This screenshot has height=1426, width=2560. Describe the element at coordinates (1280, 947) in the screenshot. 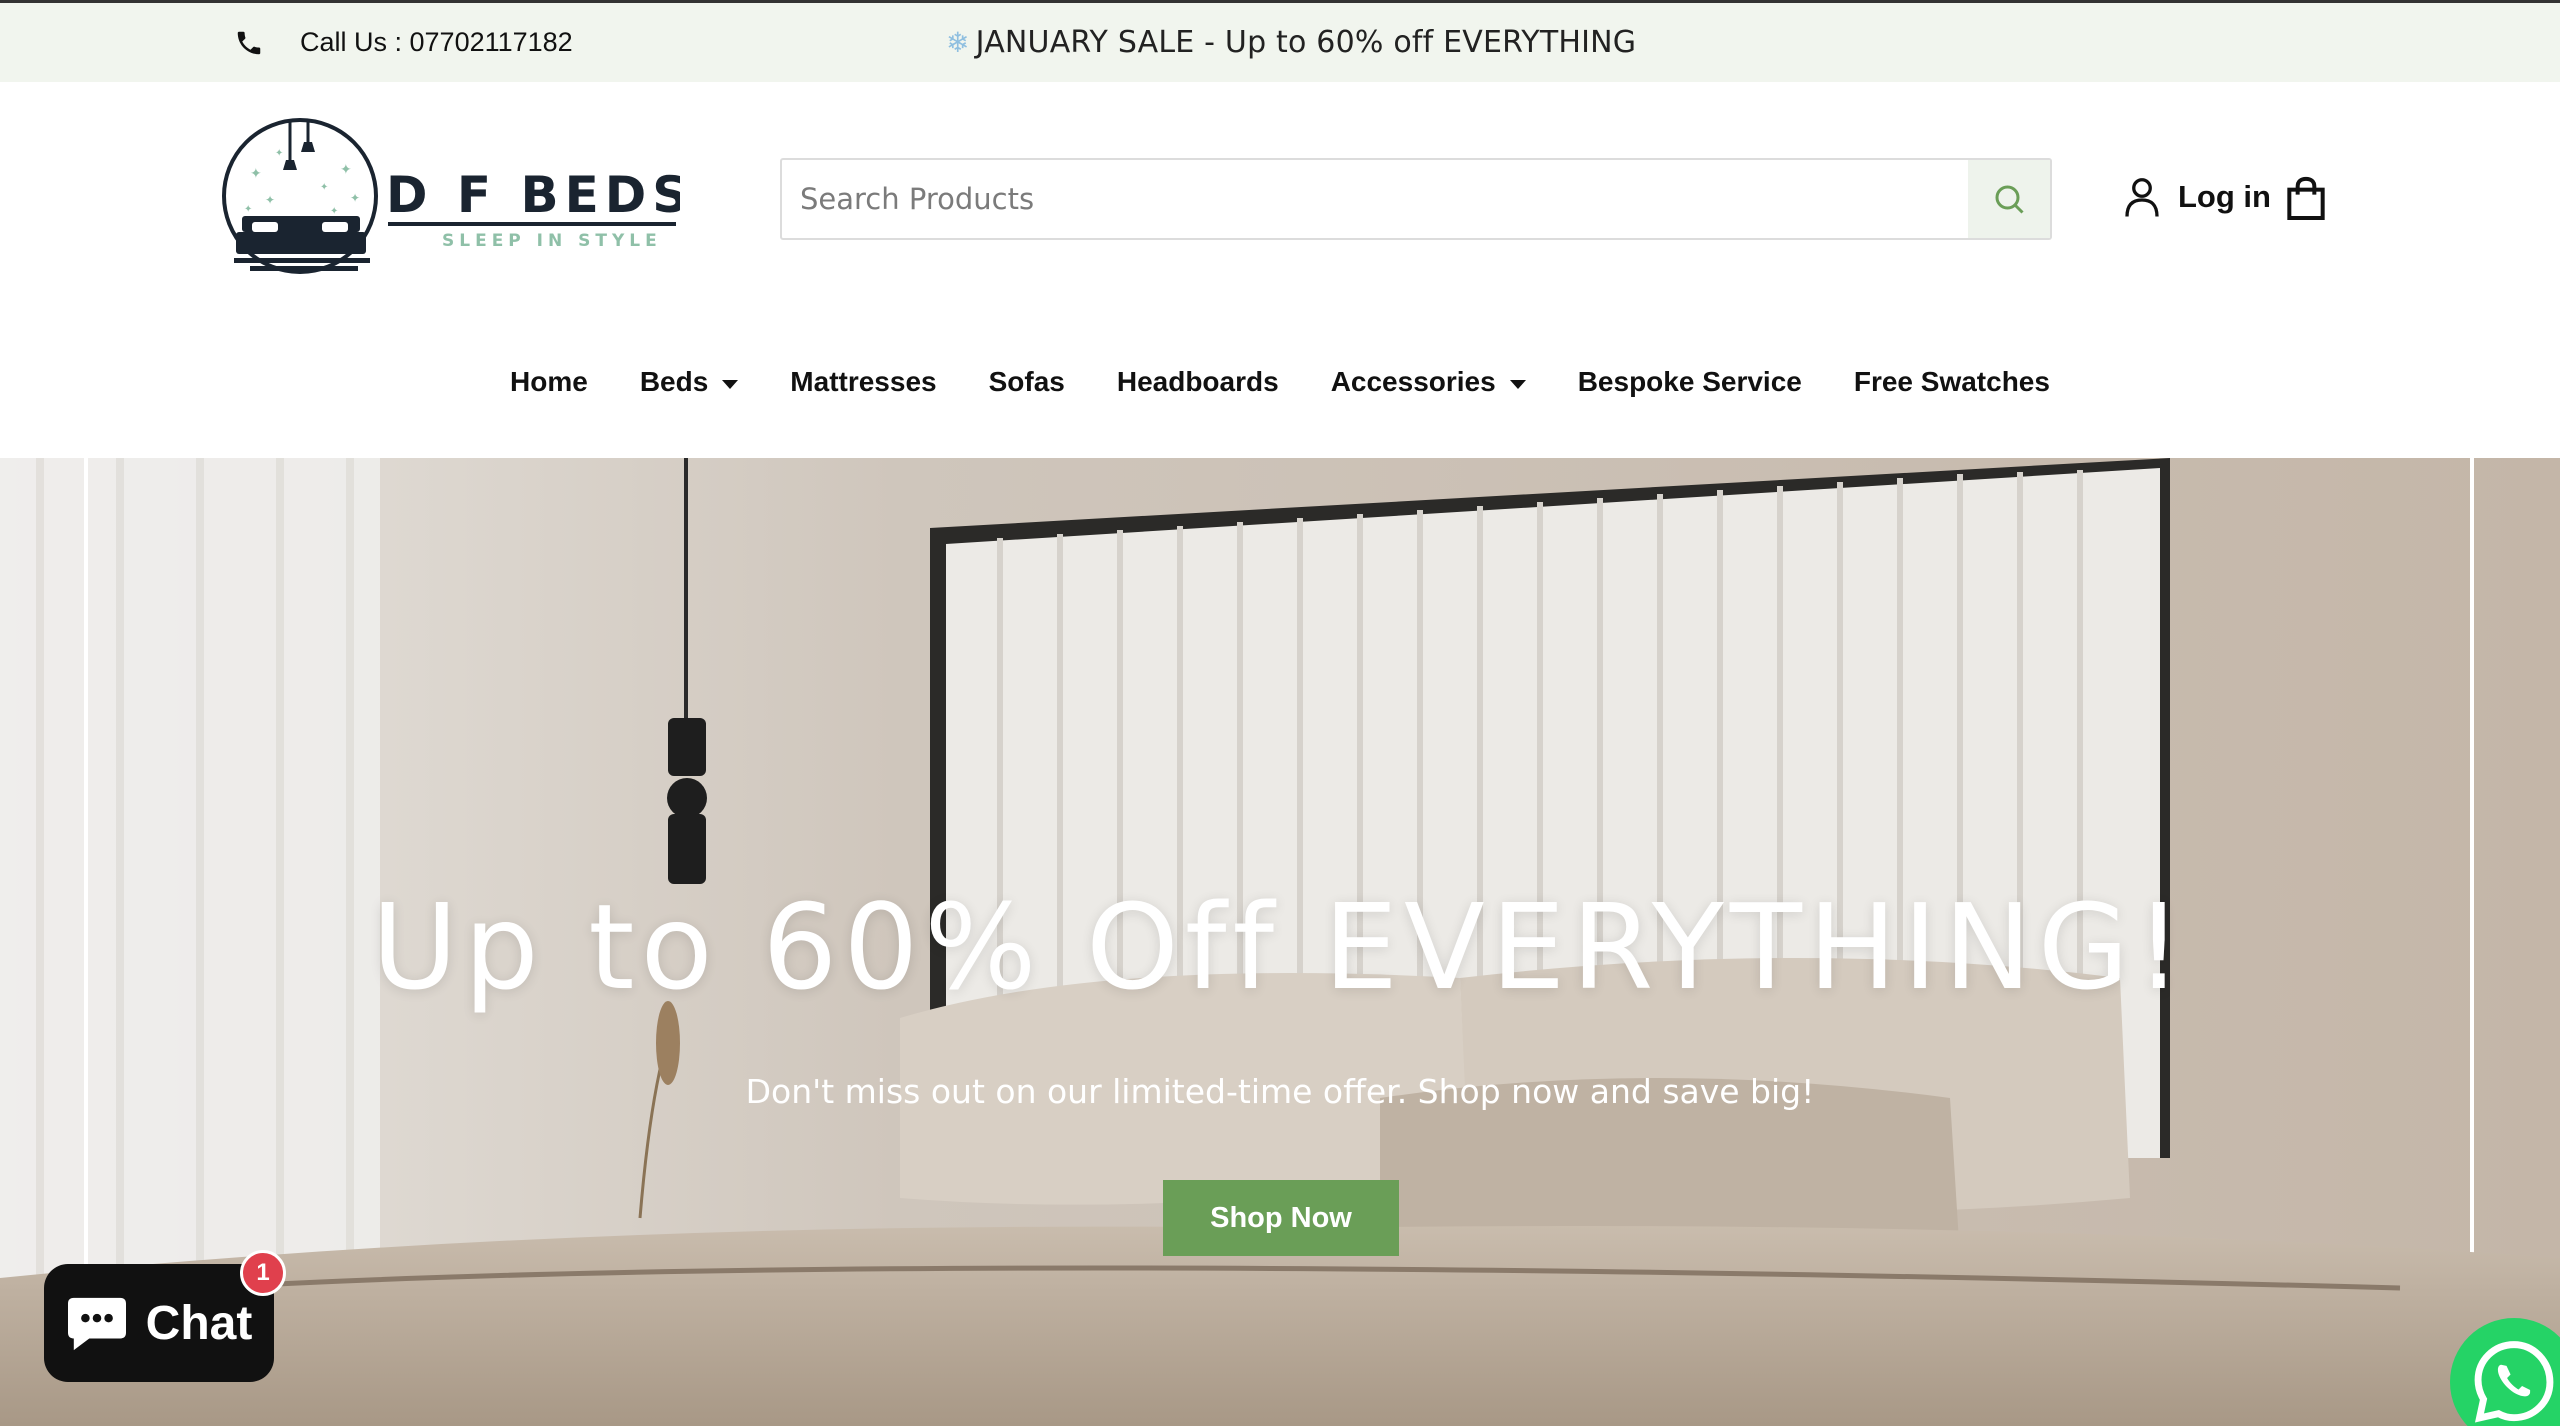

I see `hero-heading: Up to 60% Off EVERYTHING!` at that location.